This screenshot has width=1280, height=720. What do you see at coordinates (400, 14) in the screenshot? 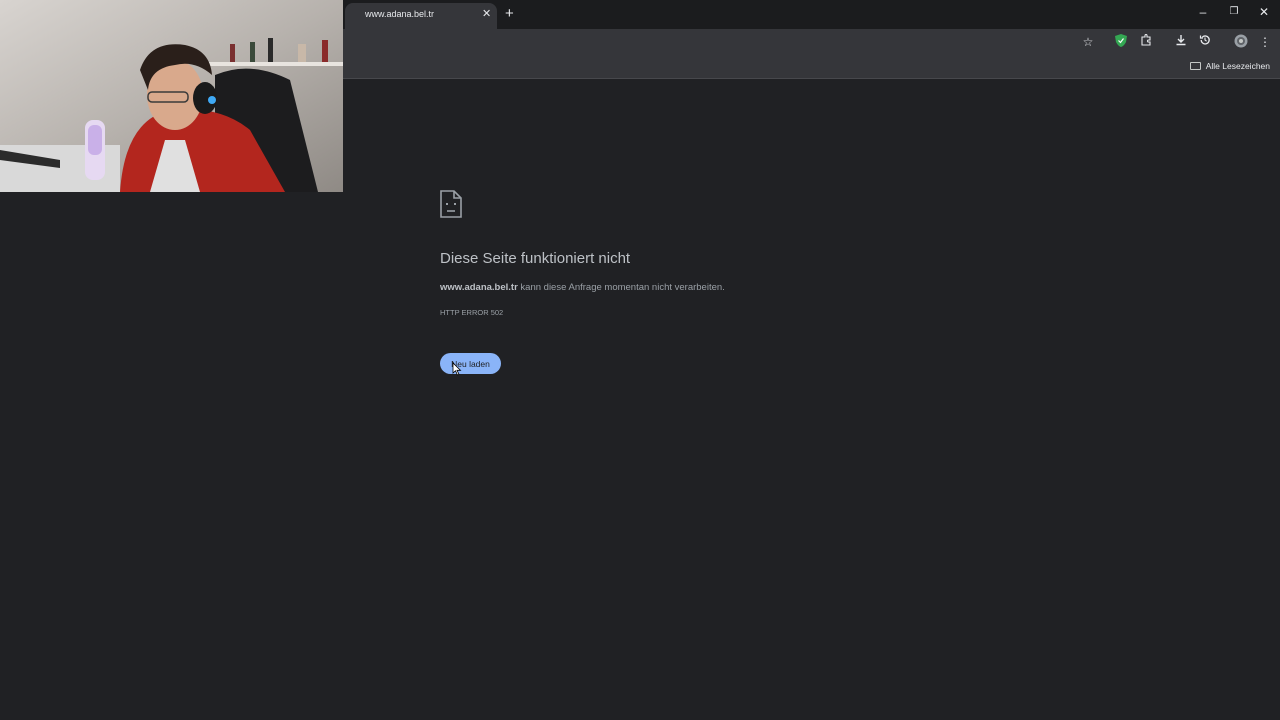
I see `tab-title: www.adana.bel.tr` at bounding box center [400, 14].